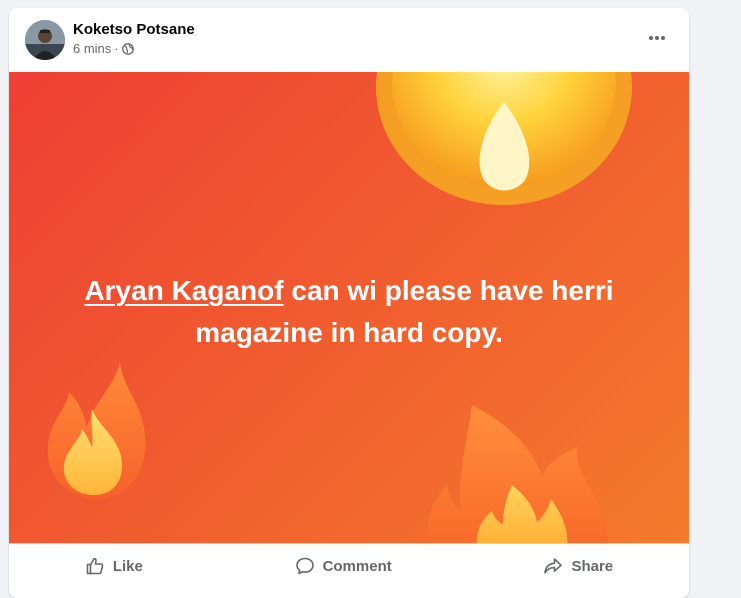 This screenshot has height=598, width=741. I want to click on comment-label: Comment, so click(357, 566).